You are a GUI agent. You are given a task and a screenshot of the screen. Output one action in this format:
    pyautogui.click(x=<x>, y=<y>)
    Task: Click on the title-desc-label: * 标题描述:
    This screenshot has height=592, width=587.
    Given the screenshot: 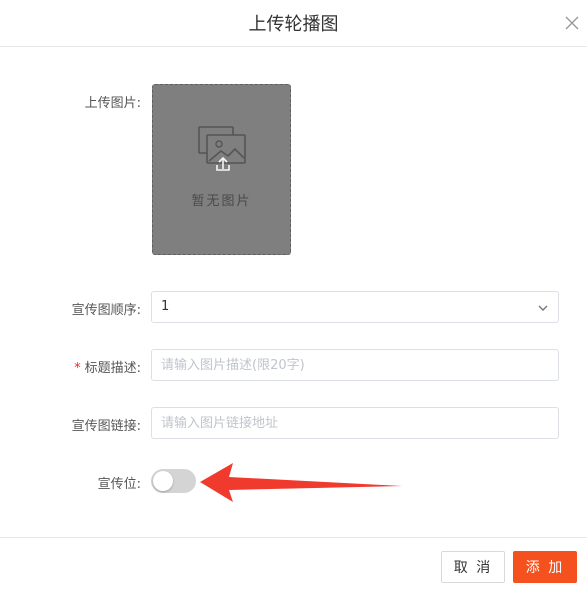 What is the action you would take?
    pyautogui.click(x=76, y=366)
    